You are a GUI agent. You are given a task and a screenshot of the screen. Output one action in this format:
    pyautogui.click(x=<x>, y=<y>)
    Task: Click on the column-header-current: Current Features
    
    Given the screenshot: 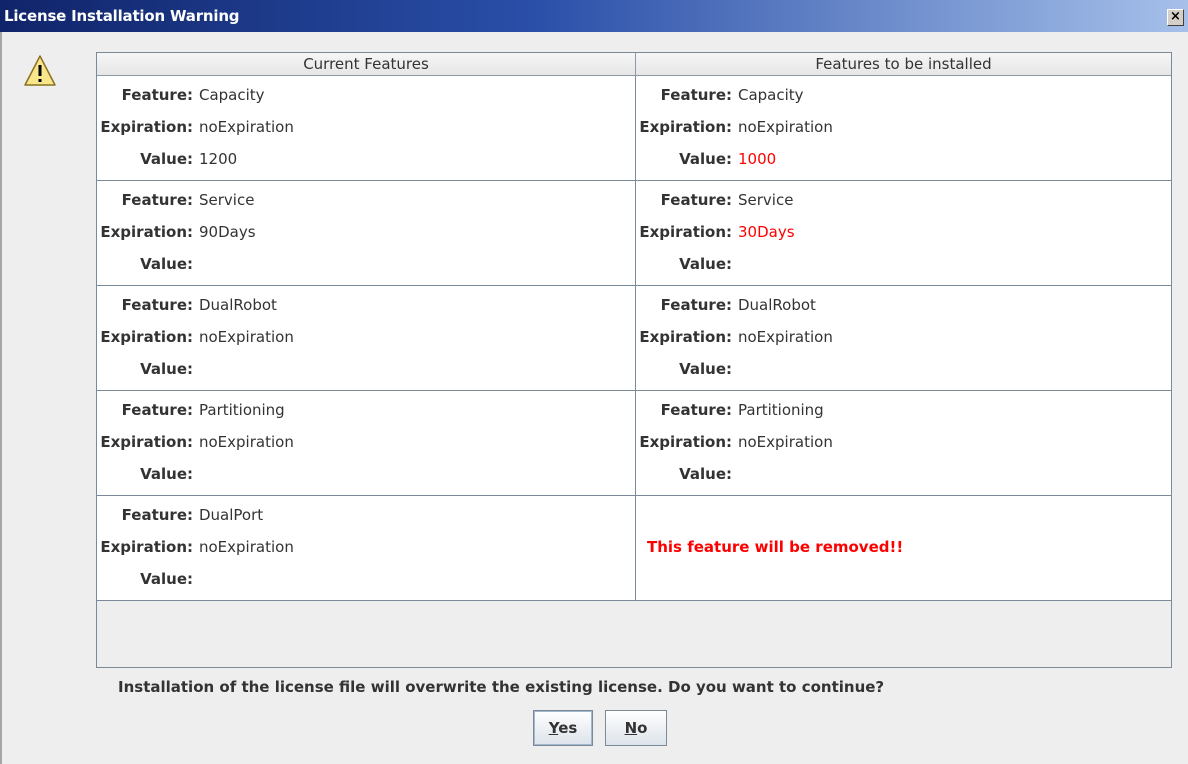 What is the action you would take?
    pyautogui.click(x=366, y=64)
    